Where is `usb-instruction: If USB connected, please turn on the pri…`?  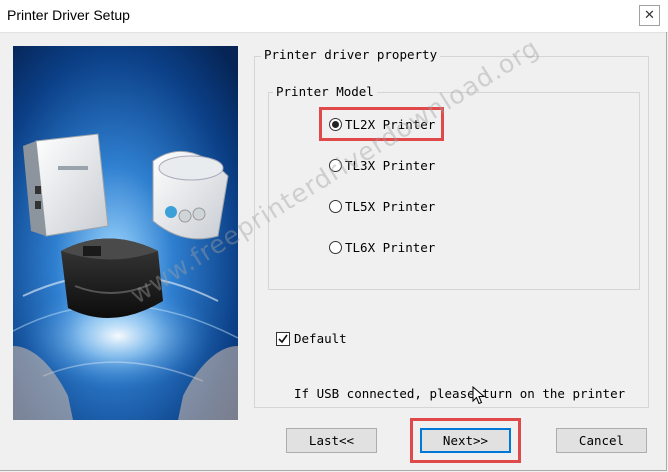 usb-instruction: If USB connected, please turn on the pri… is located at coordinates (460, 393).